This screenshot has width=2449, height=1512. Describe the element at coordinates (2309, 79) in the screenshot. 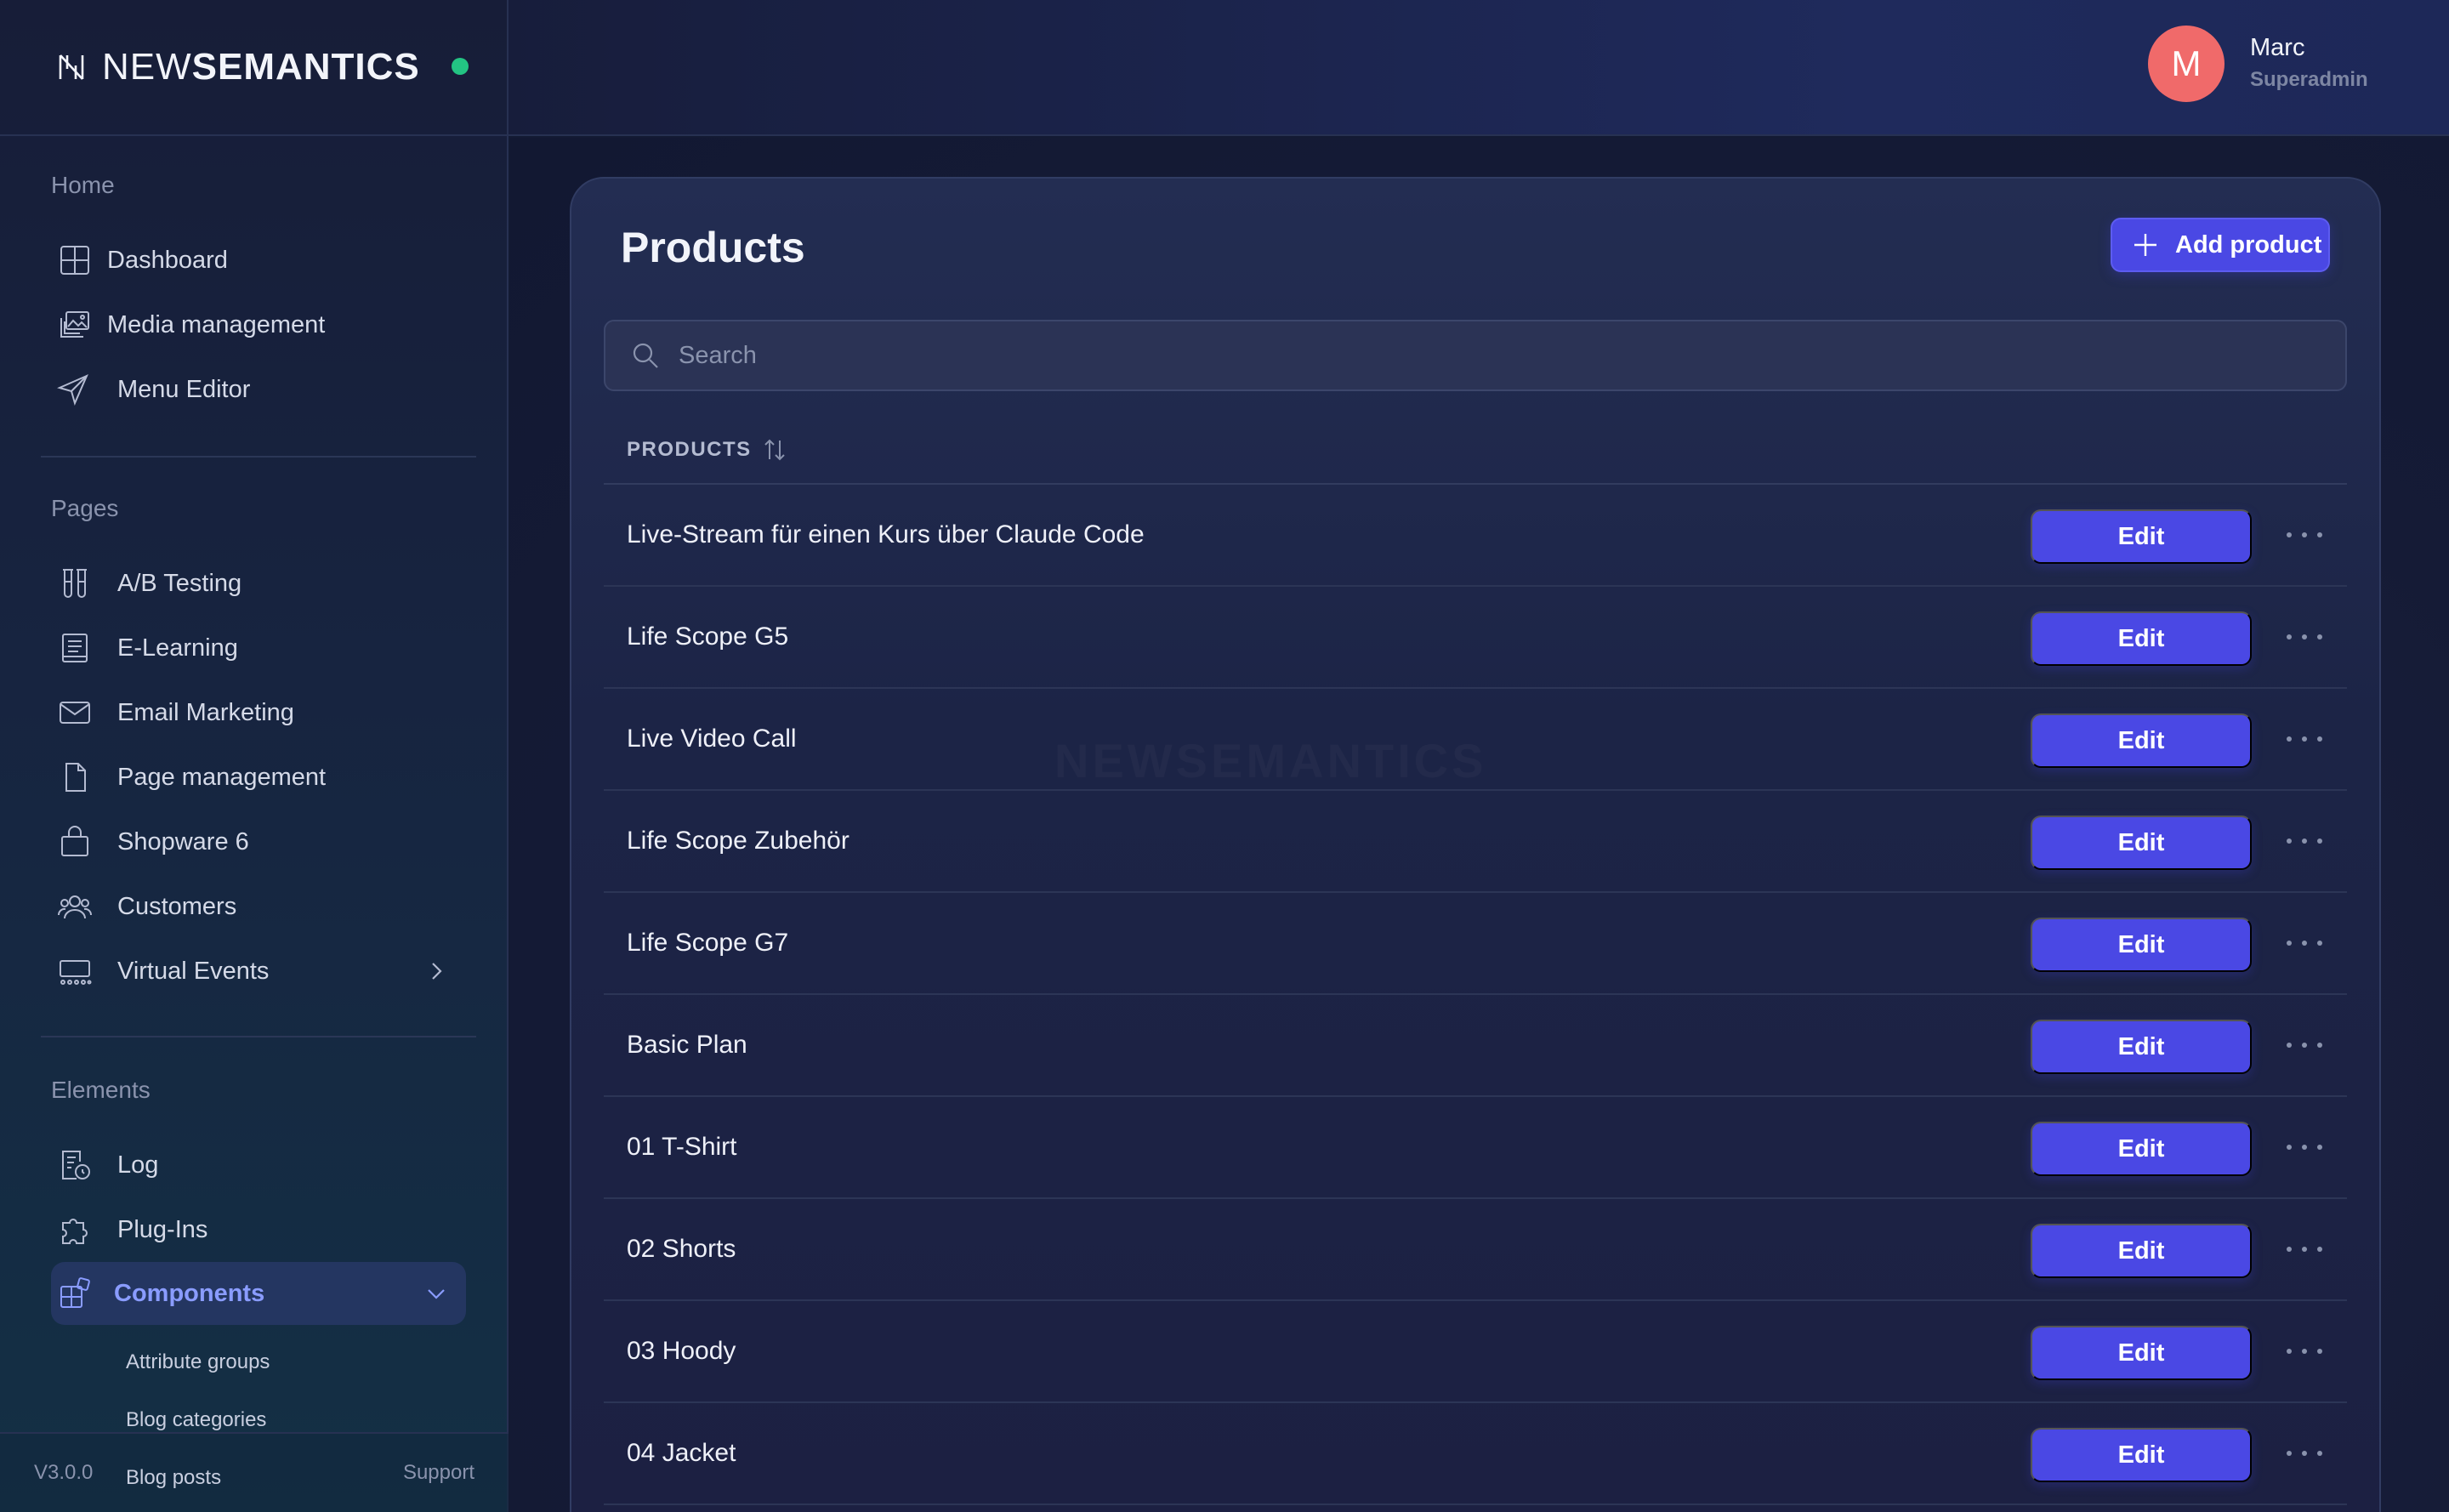

I see `user-role: Superadmin` at that location.